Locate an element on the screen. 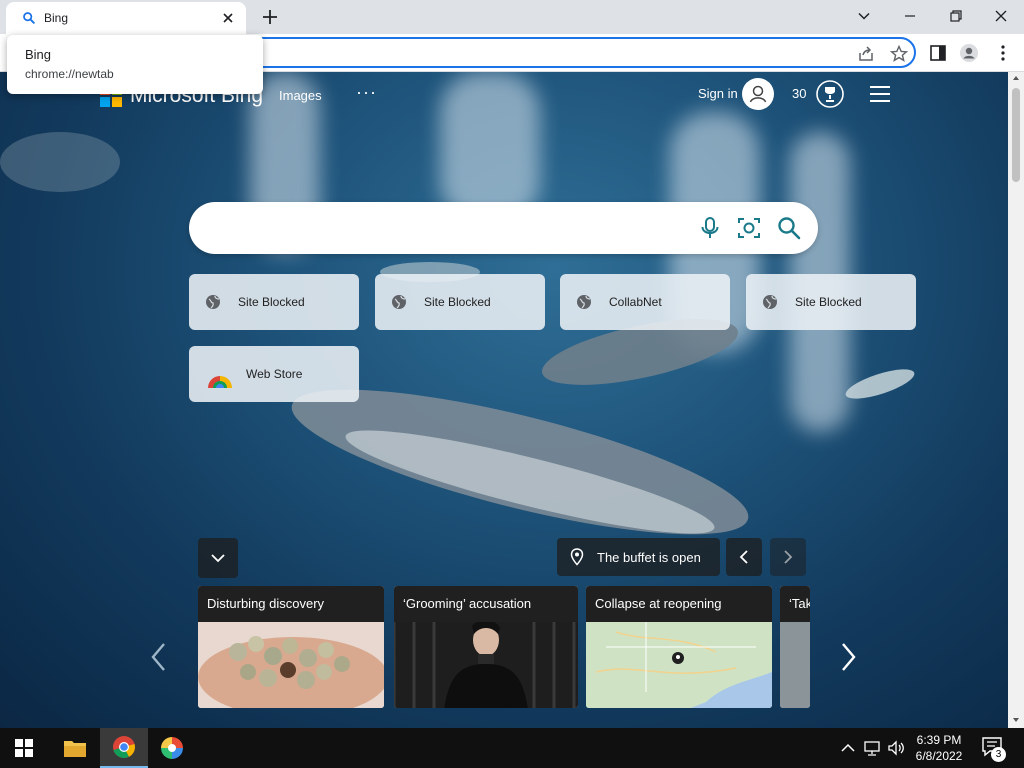 The height and width of the screenshot is (768, 1024). news-card-title: ‘Grooming’ accusation is located at coordinates (467, 603).